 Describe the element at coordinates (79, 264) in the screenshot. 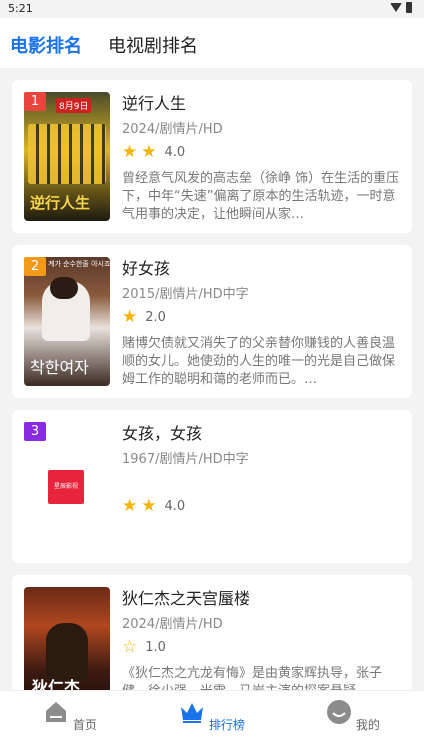

I see `poster-tagline: 계가 순수한줄 아시죠` at that location.